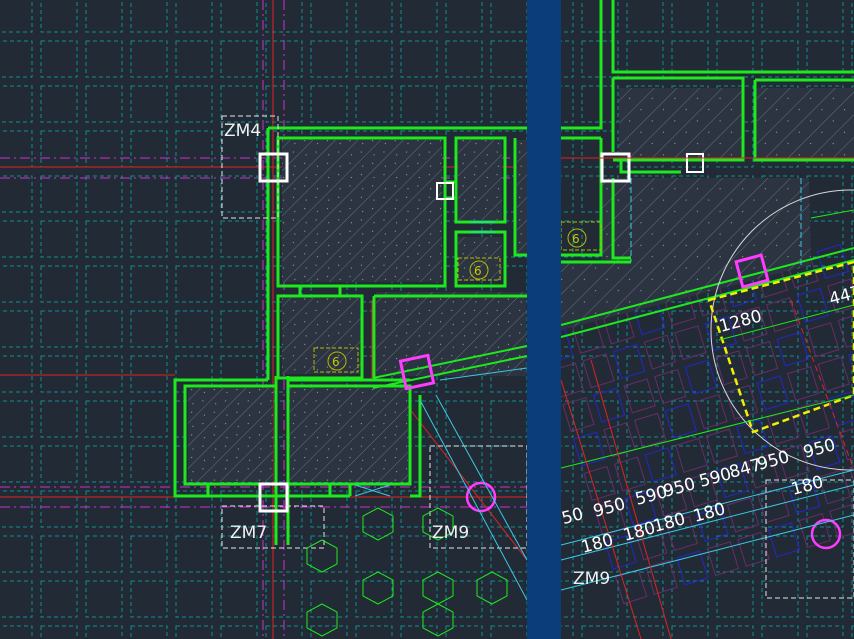 The height and width of the screenshot is (639, 854). What do you see at coordinates (478, 271) in the screenshot?
I see `section-symbol-b: 6` at bounding box center [478, 271].